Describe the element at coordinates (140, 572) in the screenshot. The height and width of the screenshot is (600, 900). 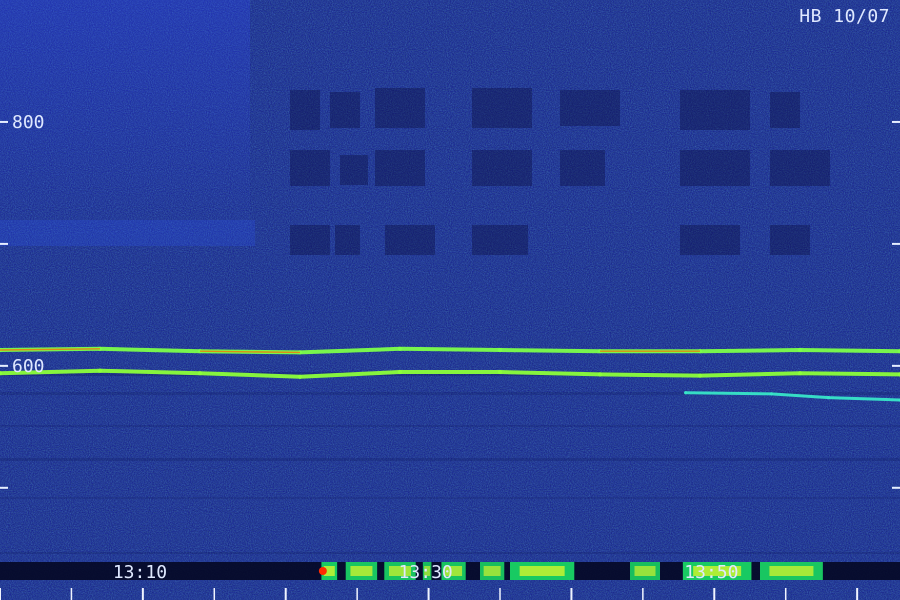
I see `x-tick-label-1: 13:10` at that location.